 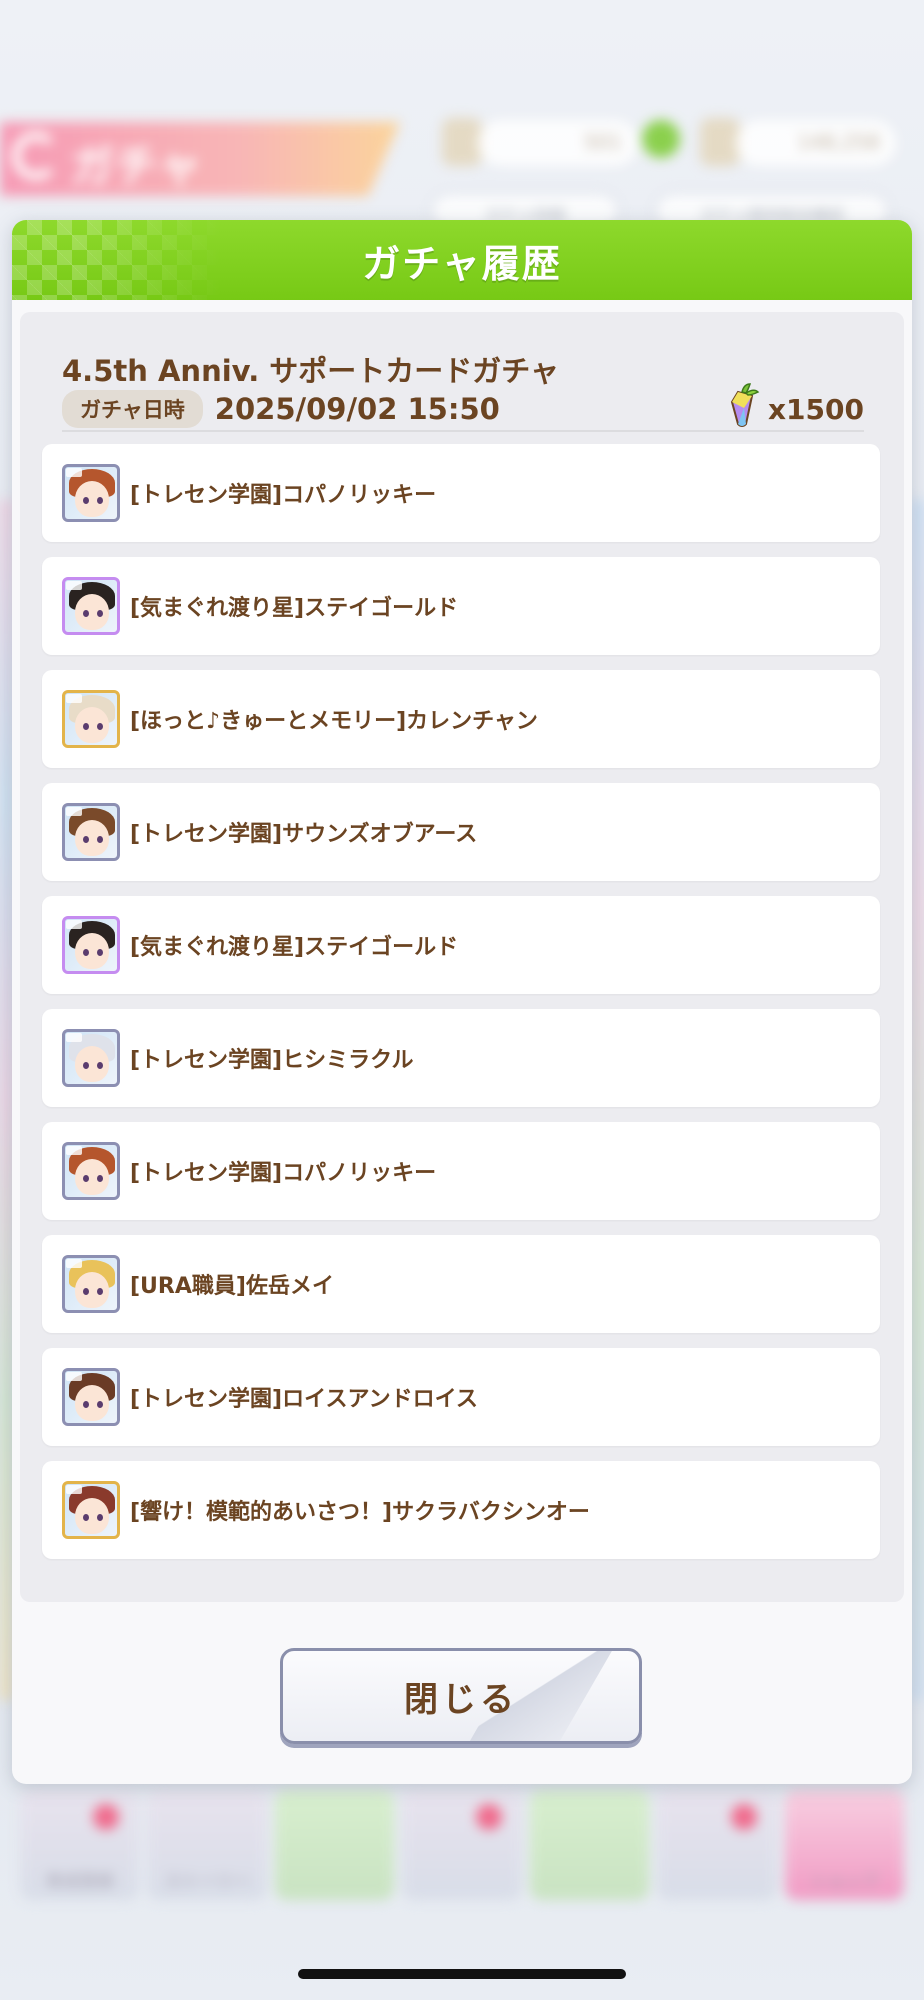 I want to click on dialog-header: ガチャ履歴, so click(x=462, y=260).